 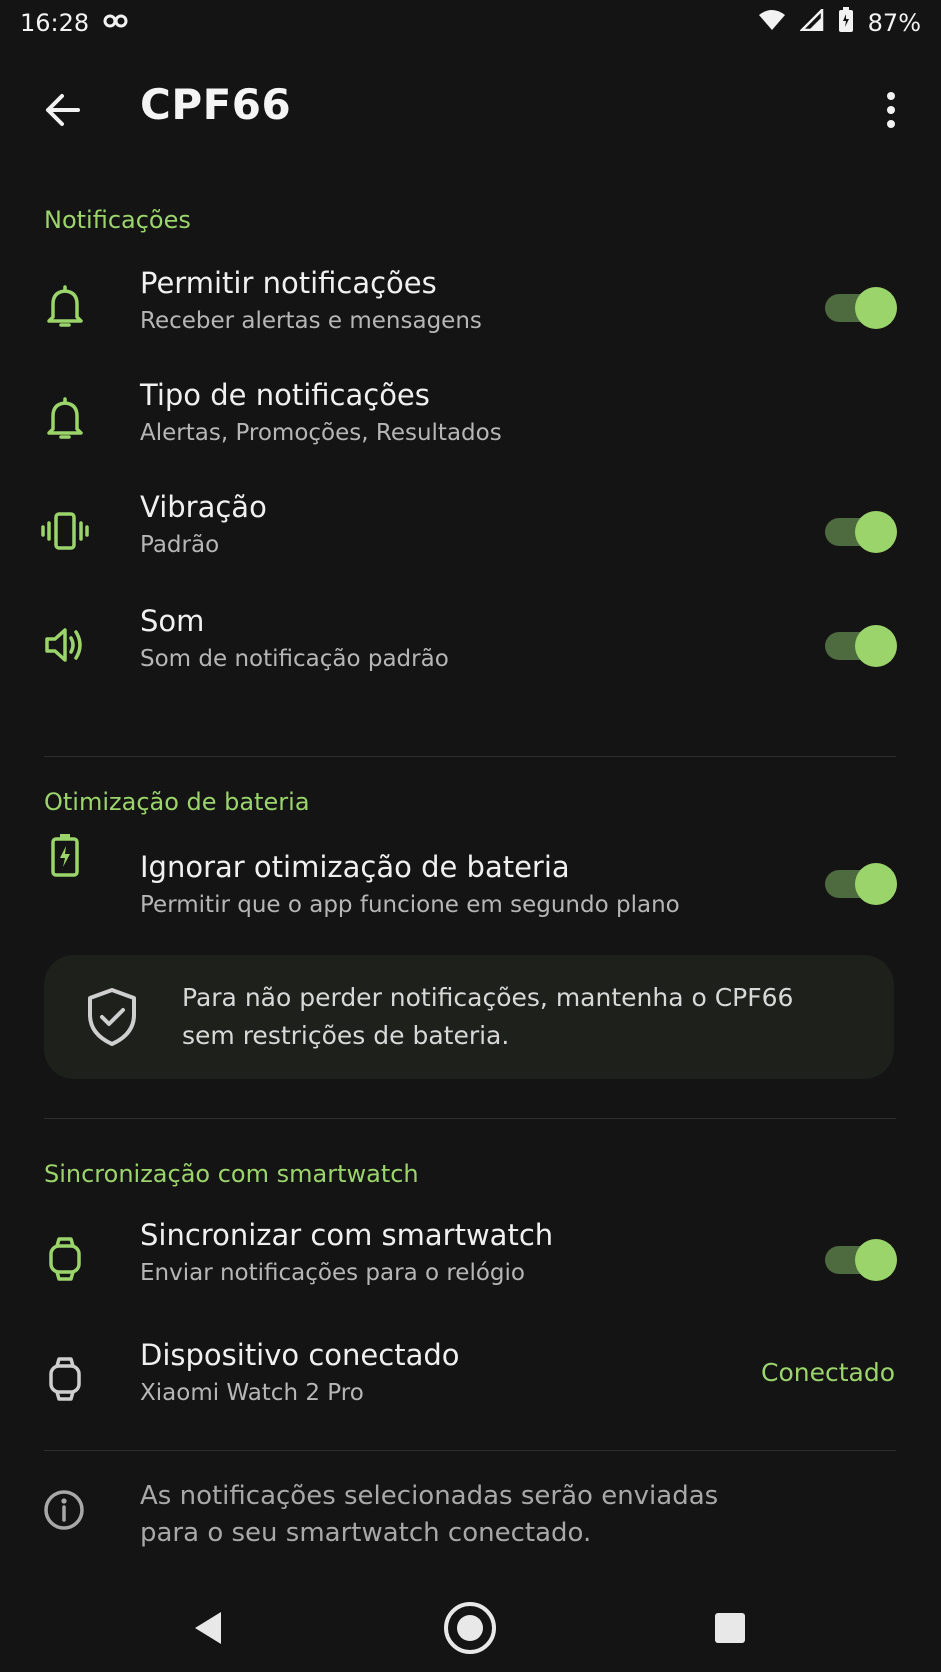 I want to click on battery-percent: 87%, so click(x=894, y=23).